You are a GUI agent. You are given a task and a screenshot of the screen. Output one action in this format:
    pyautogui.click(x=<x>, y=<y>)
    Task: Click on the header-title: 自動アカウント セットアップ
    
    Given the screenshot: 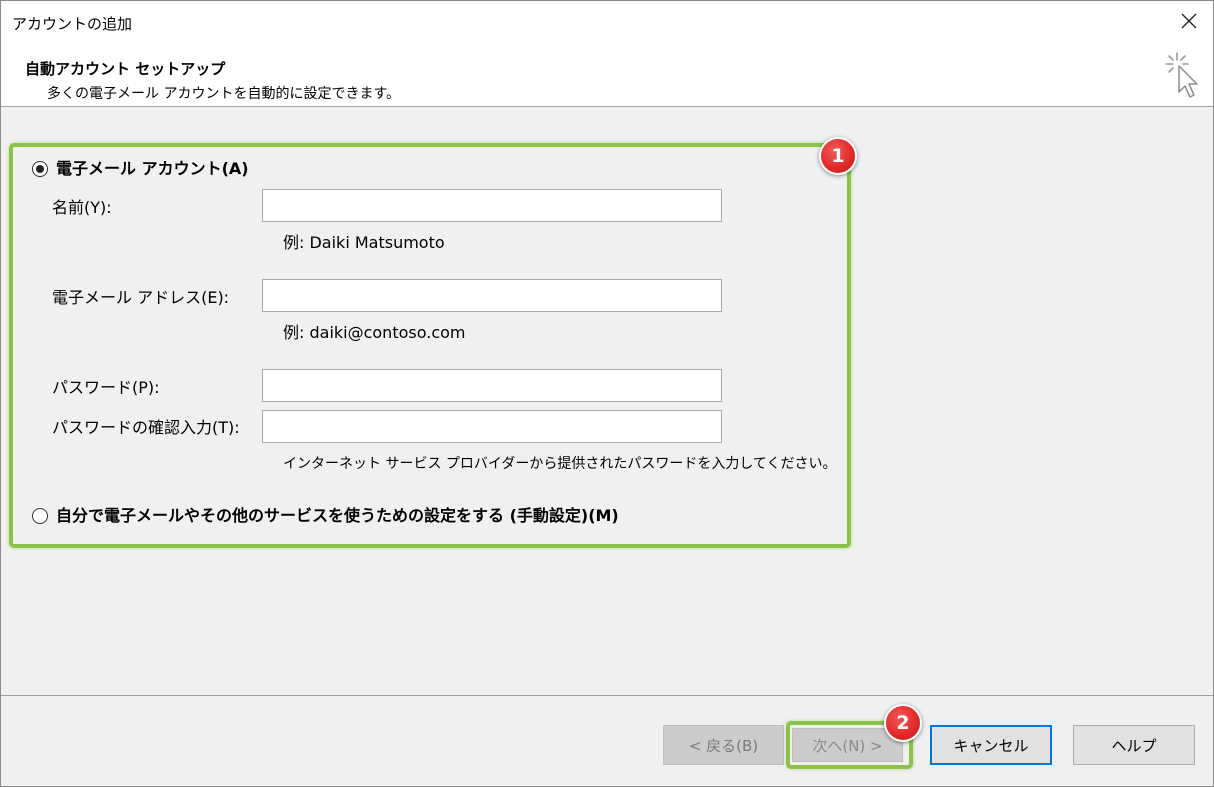 What is the action you would take?
    pyautogui.click(x=125, y=69)
    